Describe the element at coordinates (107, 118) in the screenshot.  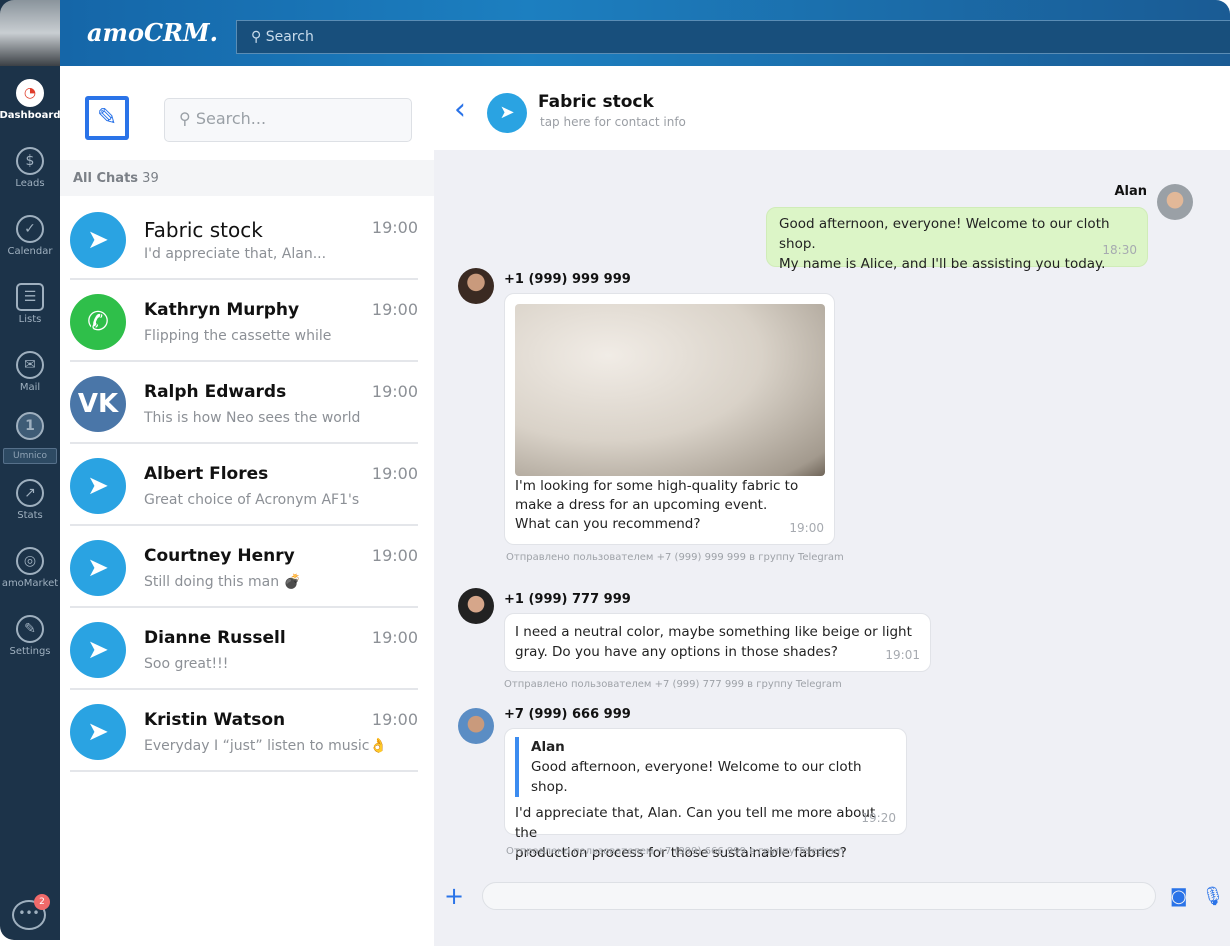
I see `compose-icon: ✎` at that location.